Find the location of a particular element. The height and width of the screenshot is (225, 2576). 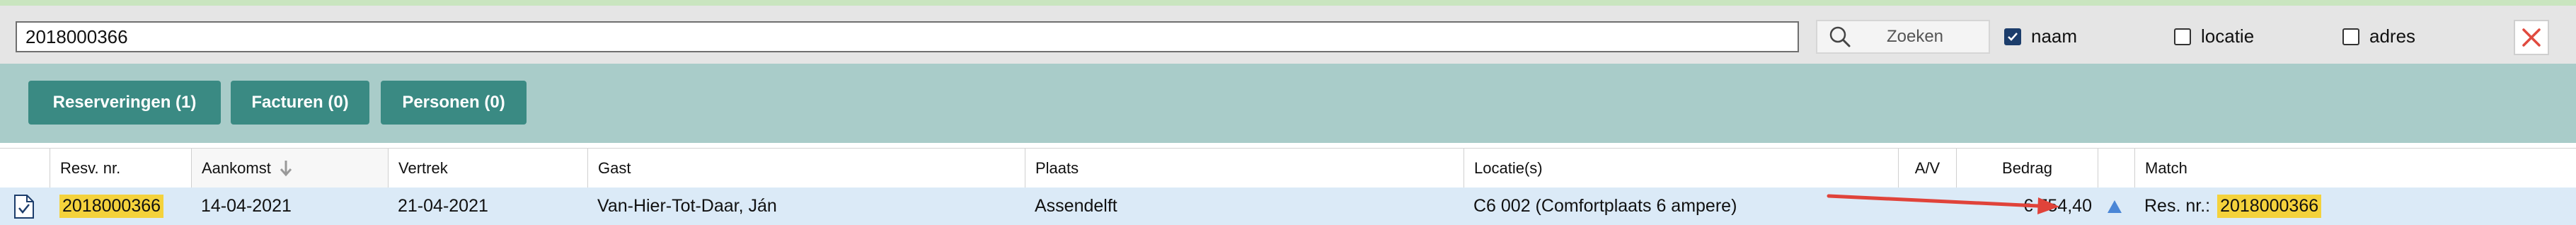

filter-locatie-checkbox is located at coordinates (2183, 36).